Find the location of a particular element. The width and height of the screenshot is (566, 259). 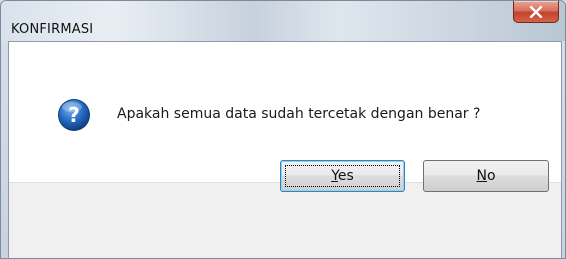

question-icon: ? is located at coordinates (74, 115).